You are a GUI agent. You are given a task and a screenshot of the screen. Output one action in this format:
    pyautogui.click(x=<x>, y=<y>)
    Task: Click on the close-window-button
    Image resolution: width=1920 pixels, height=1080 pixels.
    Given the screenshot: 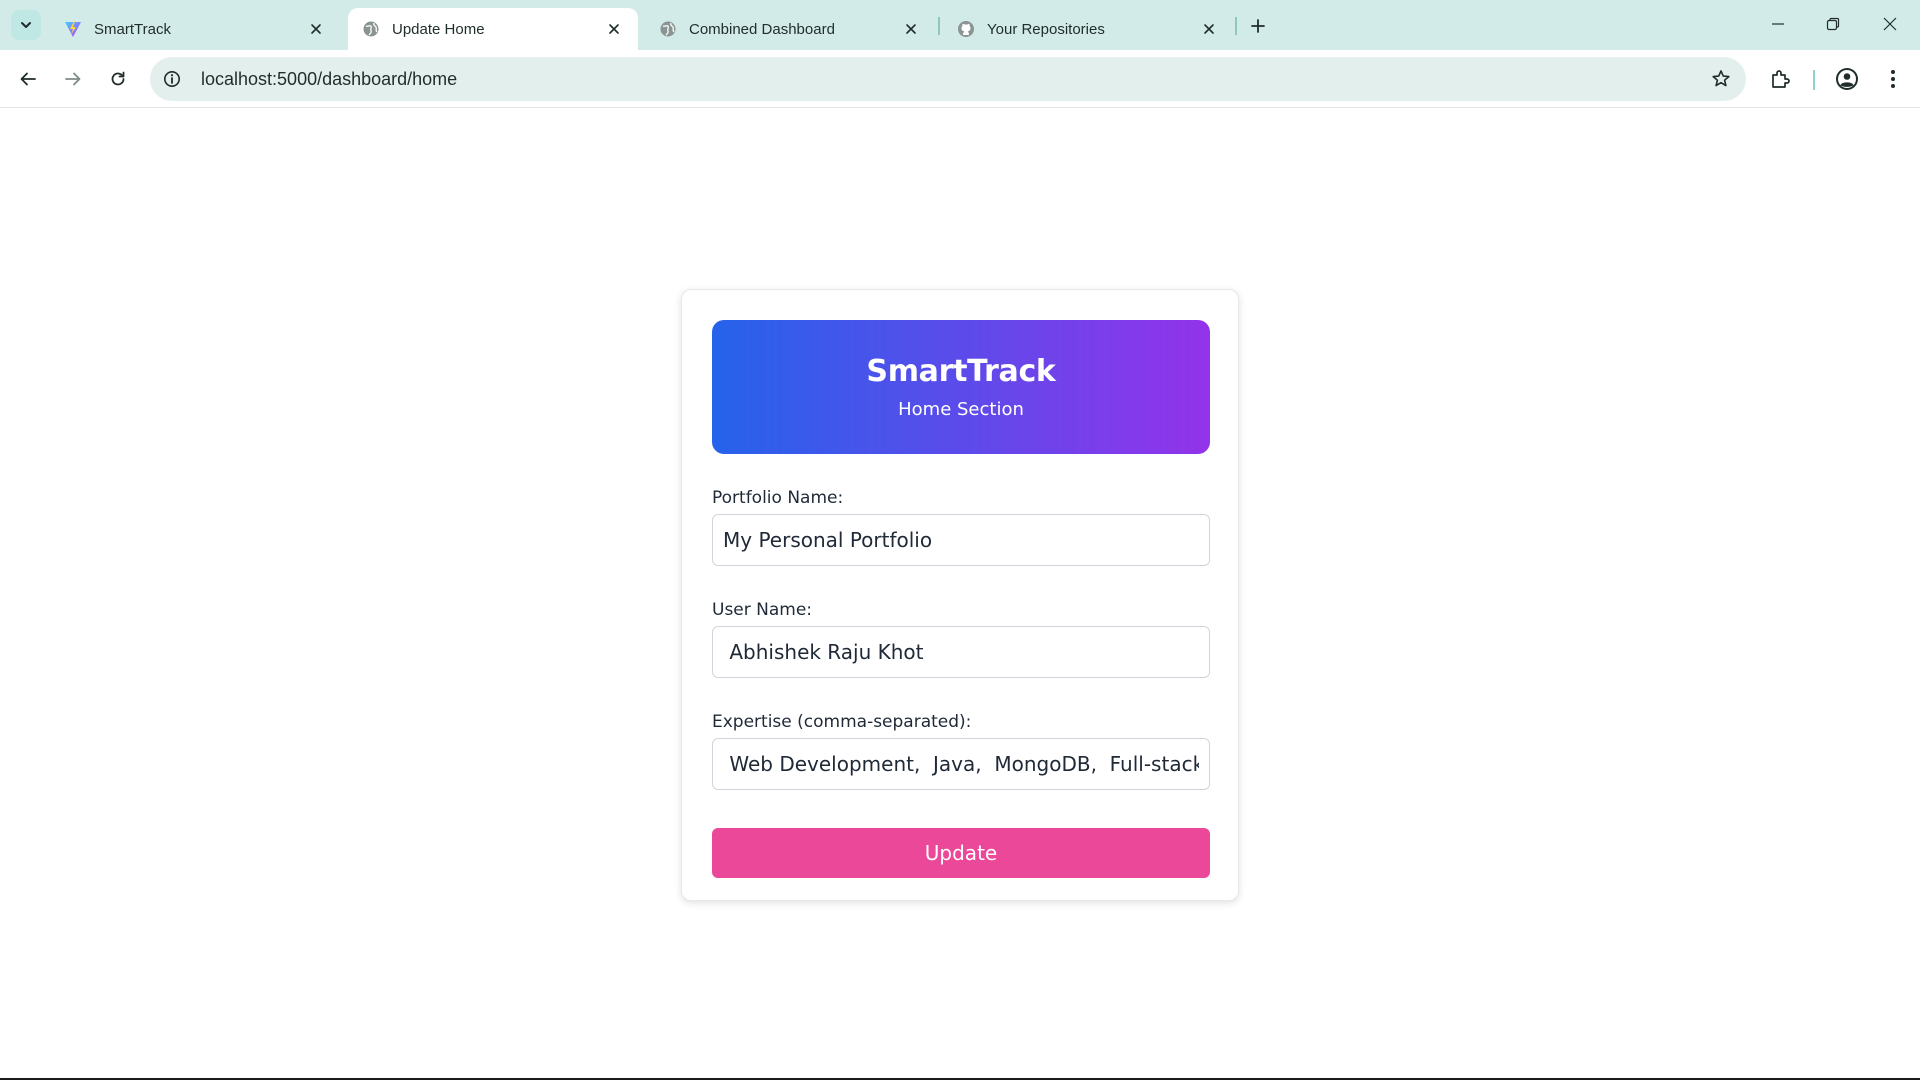 What is the action you would take?
    pyautogui.click(x=1890, y=24)
    